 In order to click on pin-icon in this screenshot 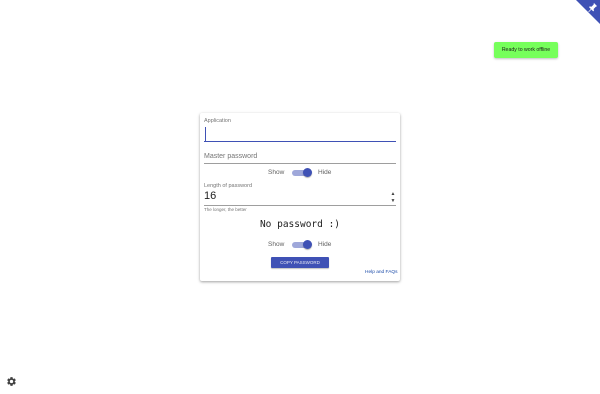, I will do `click(593, 7)`.